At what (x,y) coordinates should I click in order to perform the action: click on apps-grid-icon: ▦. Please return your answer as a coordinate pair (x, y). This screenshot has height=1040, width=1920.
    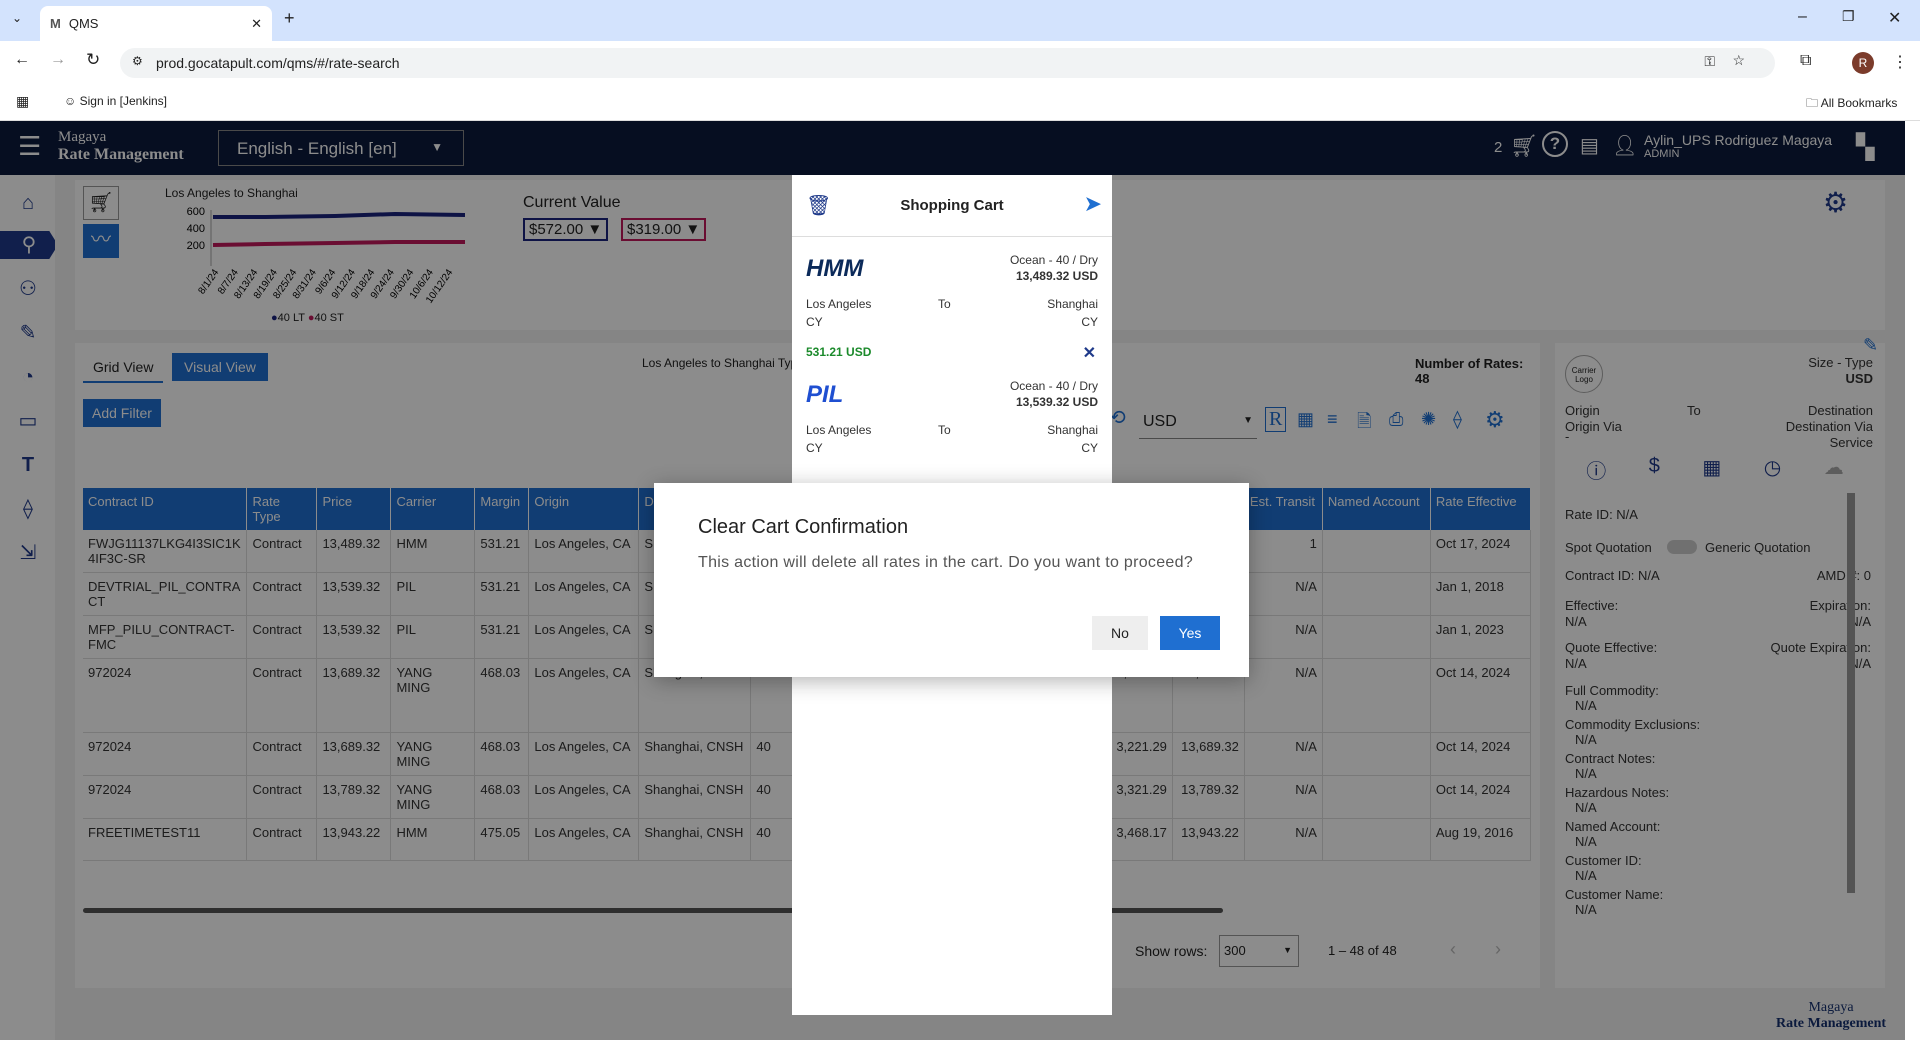
    Looking at the image, I should click on (22, 101).